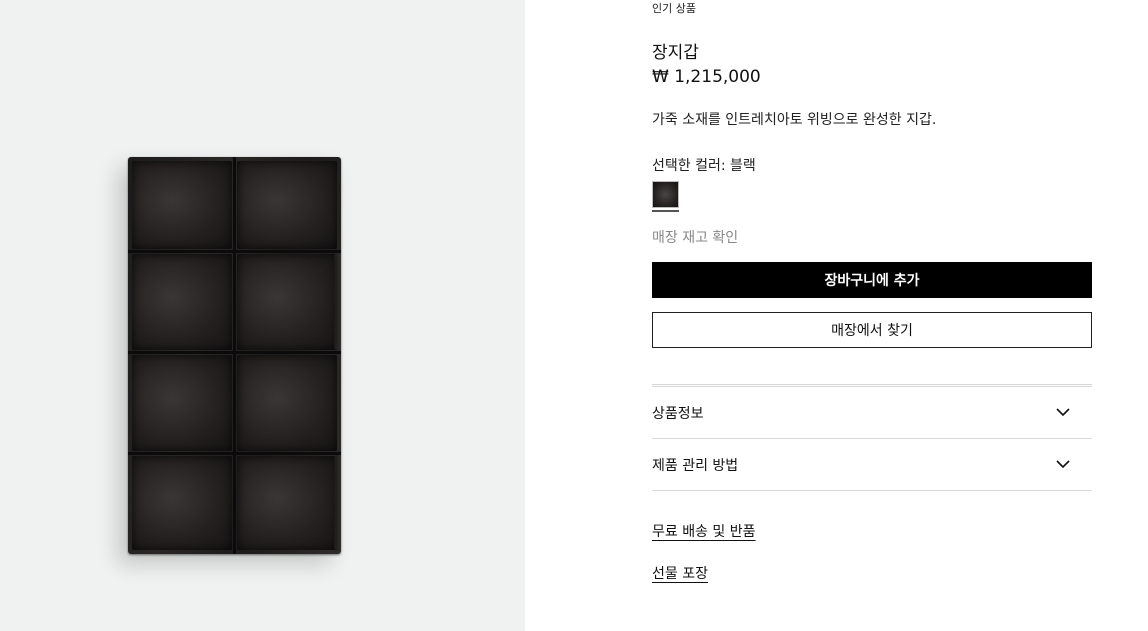  Describe the element at coordinates (743, 166) in the screenshot. I see `selected-color-value: 블랙` at that location.